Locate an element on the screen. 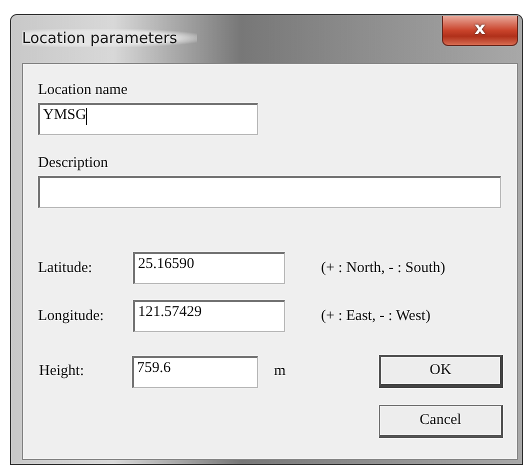  coordinate-field: 121.57429 is located at coordinates (209, 316).